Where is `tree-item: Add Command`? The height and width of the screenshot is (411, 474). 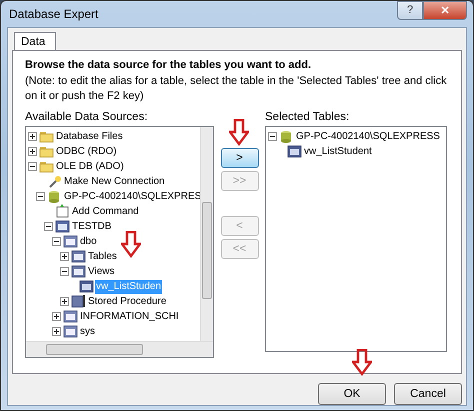 tree-item: Add Command is located at coordinates (105, 211).